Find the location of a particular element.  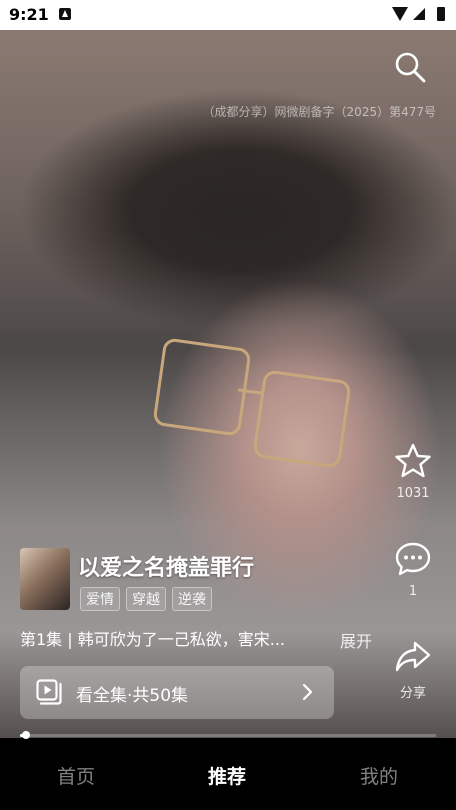

watch-all-button: 看全集·共50集 is located at coordinates (177, 692).